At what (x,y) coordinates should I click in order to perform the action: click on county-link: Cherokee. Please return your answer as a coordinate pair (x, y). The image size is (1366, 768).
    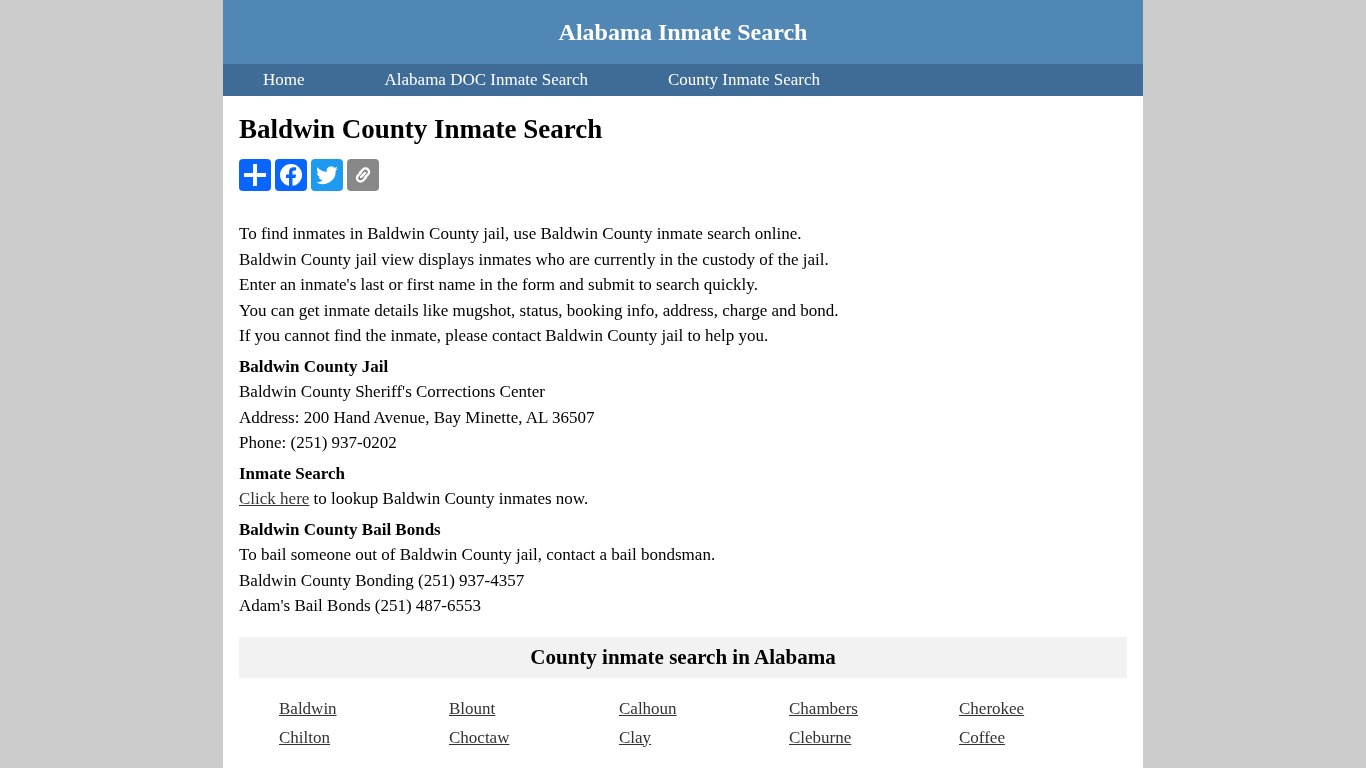
    Looking at the image, I should click on (992, 708).